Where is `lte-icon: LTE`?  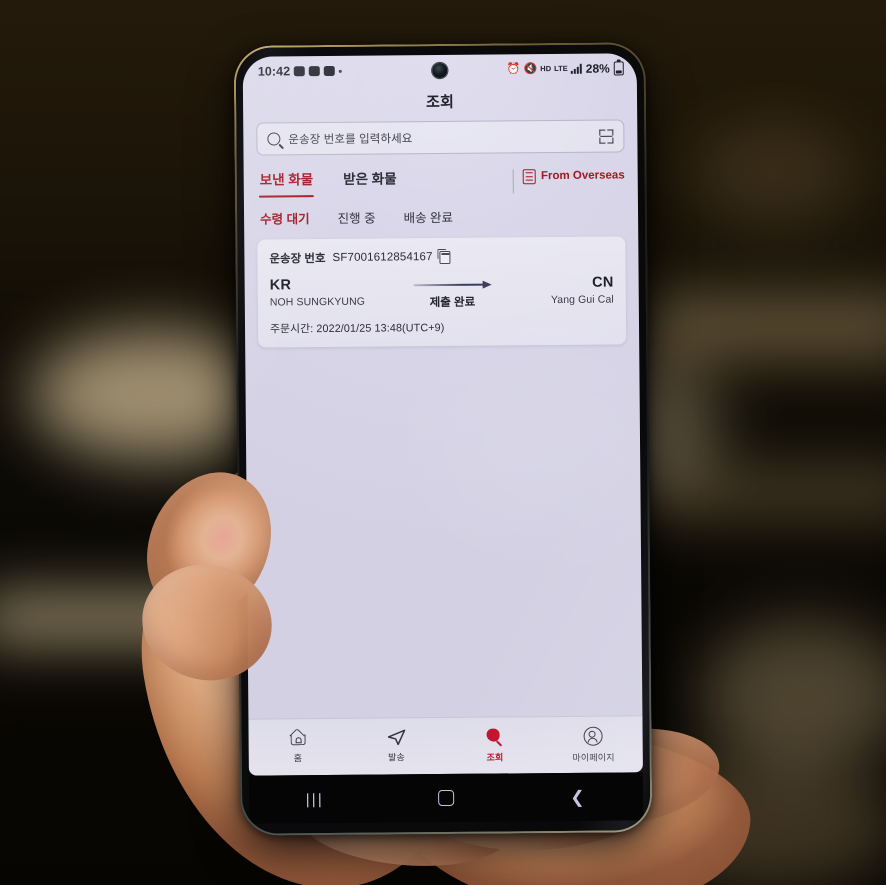
lte-icon: LTE is located at coordinates (561, 69).